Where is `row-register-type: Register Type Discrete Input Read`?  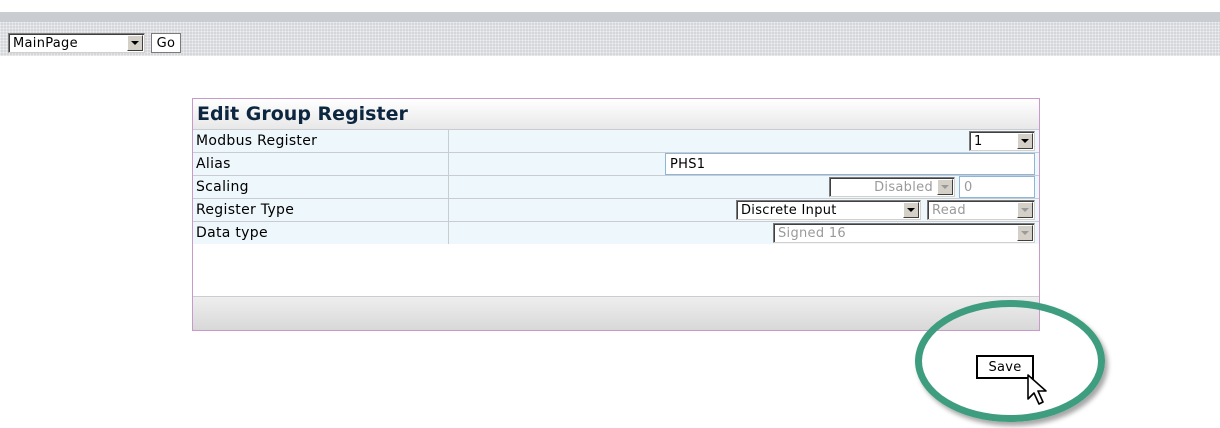 row-register-type: Register Type Discrete Input Read is located at coordinates (616, 209).